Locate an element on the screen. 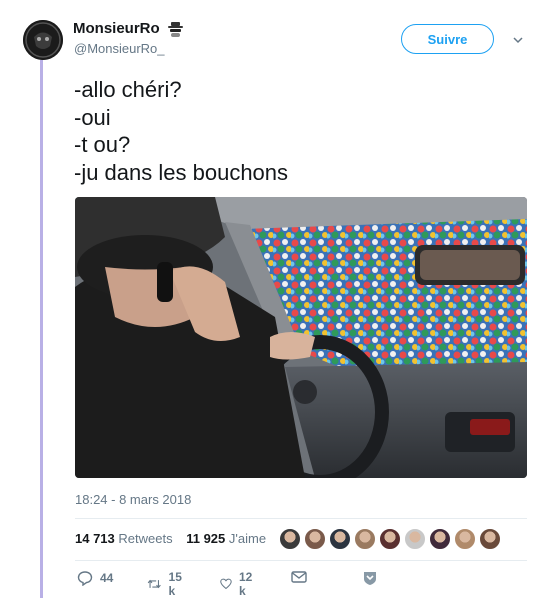  liker-avatars is located at coordinates (388, 540).